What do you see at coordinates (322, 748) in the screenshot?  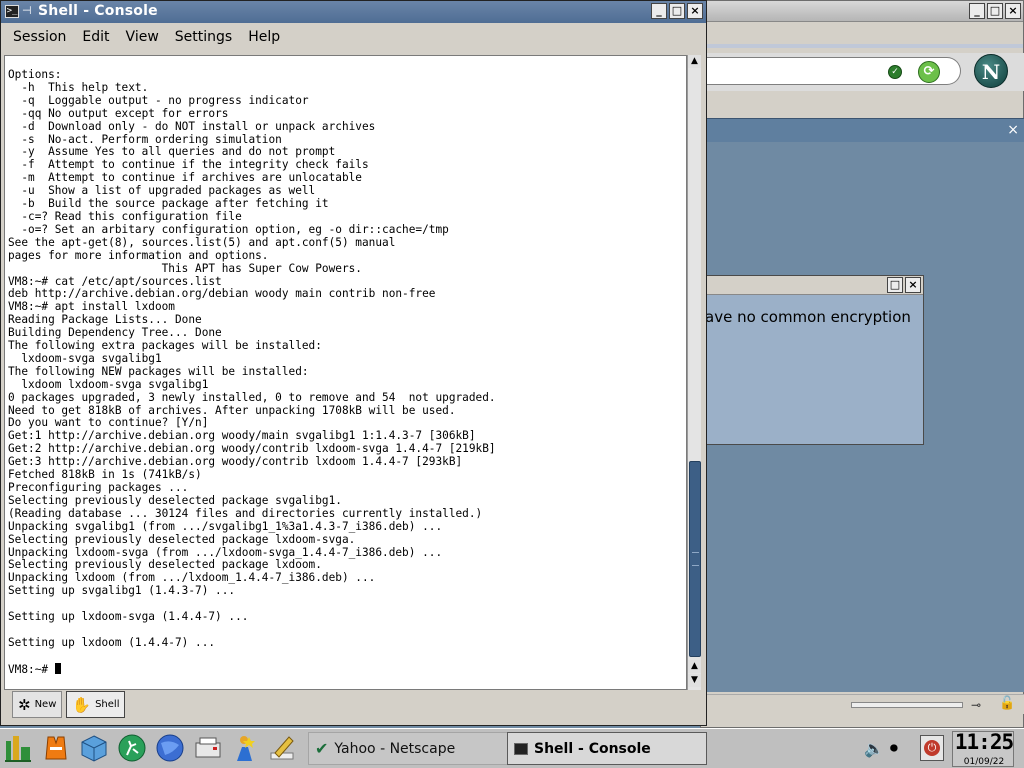 I see `netscape-icon: ✔` at bounding box center [322, 748].